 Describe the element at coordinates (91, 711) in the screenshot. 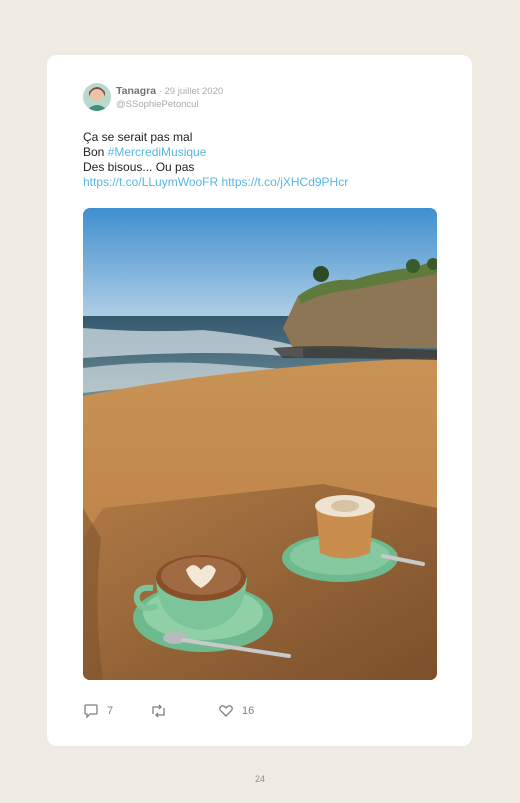

I see `reply-icon` at that location.